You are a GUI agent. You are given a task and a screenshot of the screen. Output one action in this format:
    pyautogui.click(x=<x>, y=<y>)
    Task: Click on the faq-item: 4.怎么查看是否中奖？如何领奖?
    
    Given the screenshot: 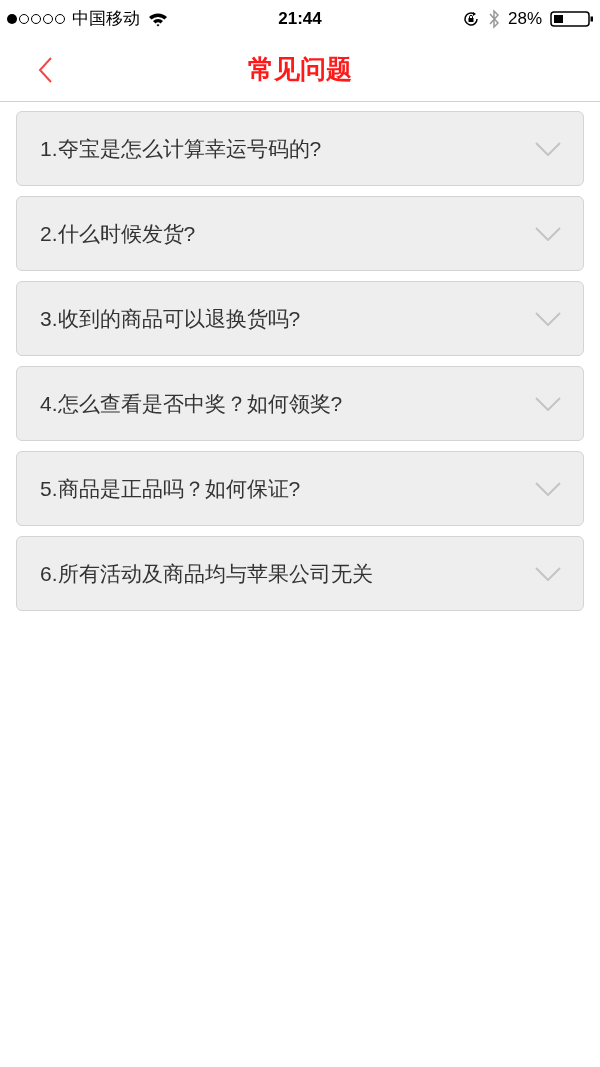 What is the action you would take?
    pyautogui.click(x=300, y=403)
    